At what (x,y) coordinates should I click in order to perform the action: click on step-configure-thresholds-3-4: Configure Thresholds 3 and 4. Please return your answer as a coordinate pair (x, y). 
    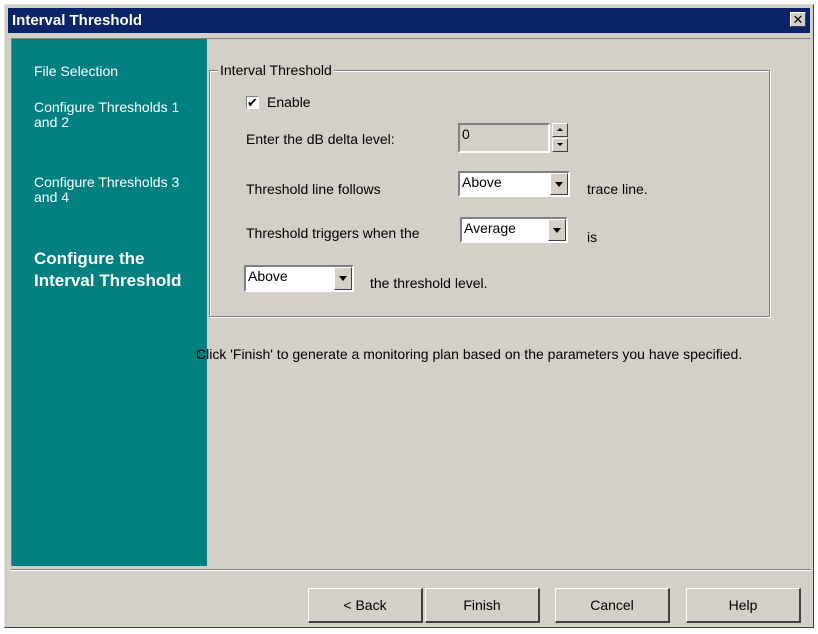
    Looking at the image, I should click on (107, 189).